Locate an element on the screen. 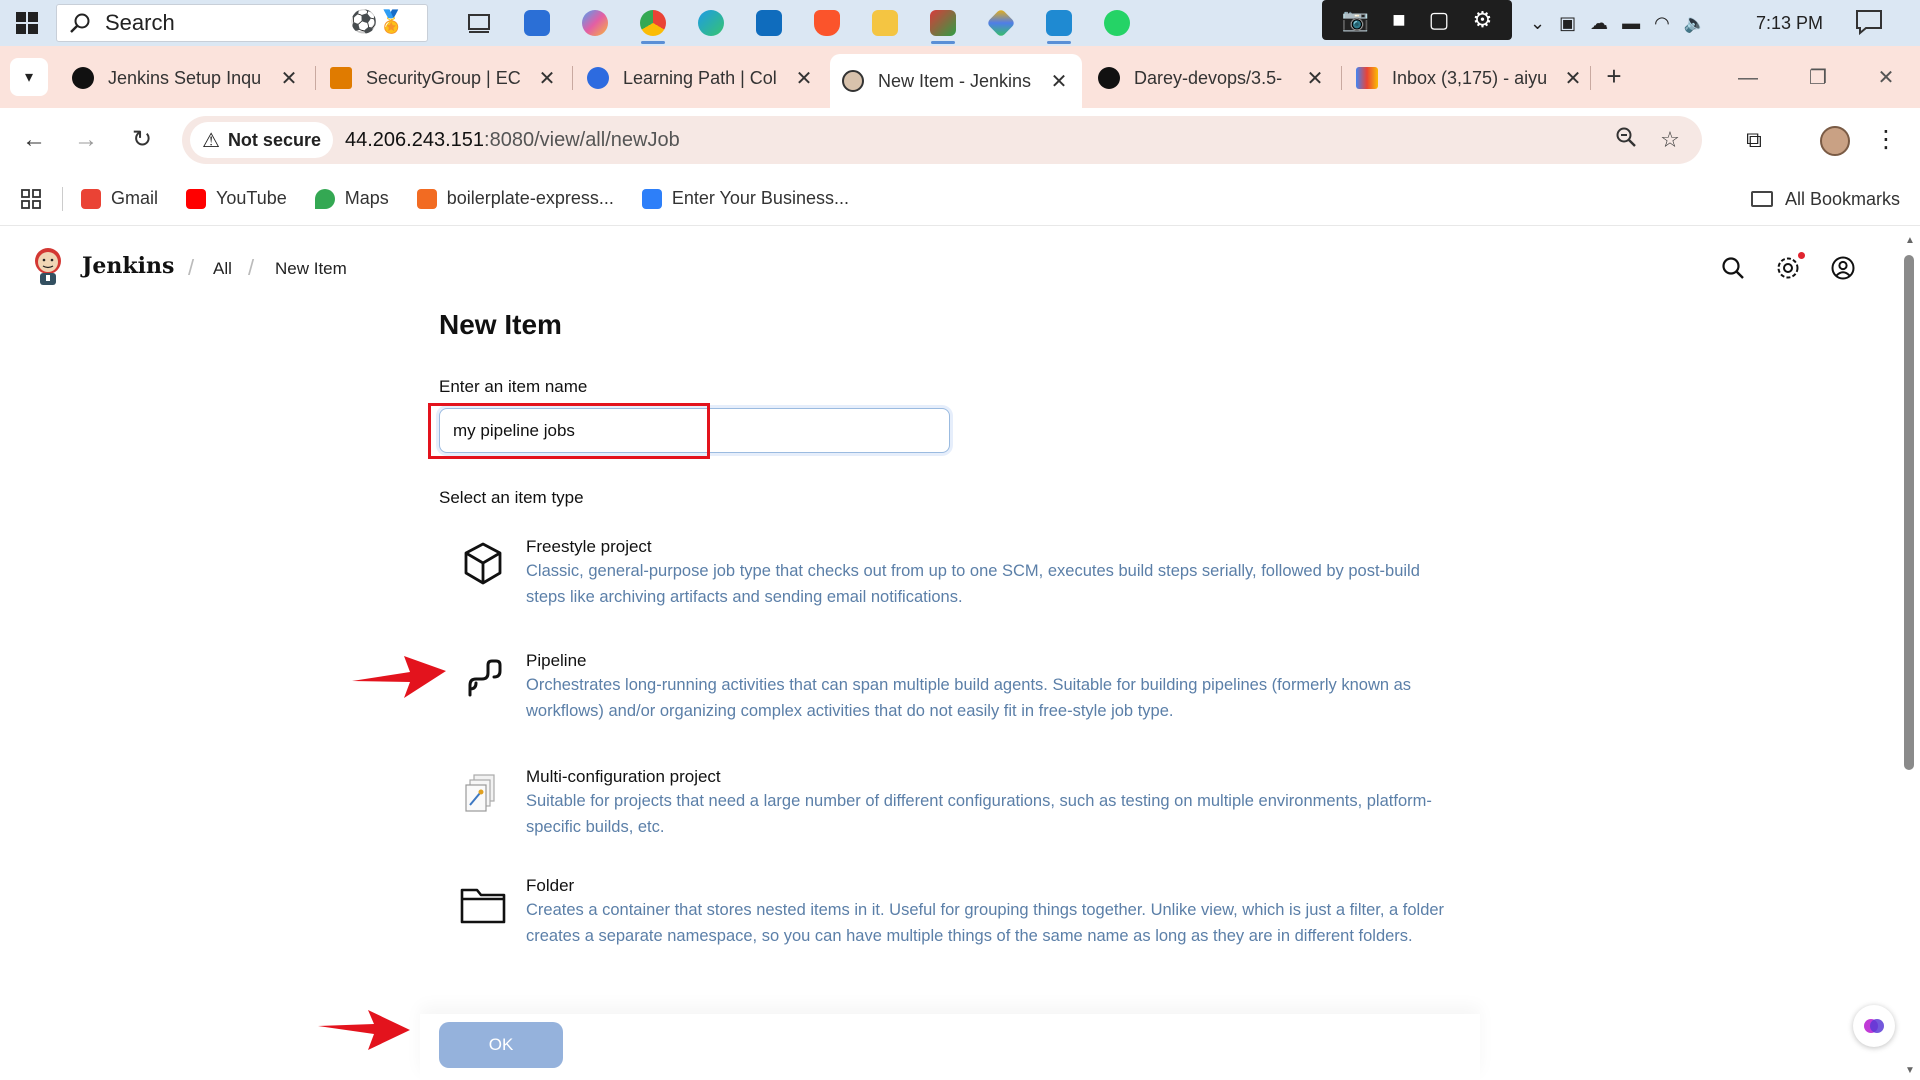 The image size is (1920, 1080). screen-capture-toolbar: 📷 ■ ▢ ⚙ is located at coordinates (1417, 20).